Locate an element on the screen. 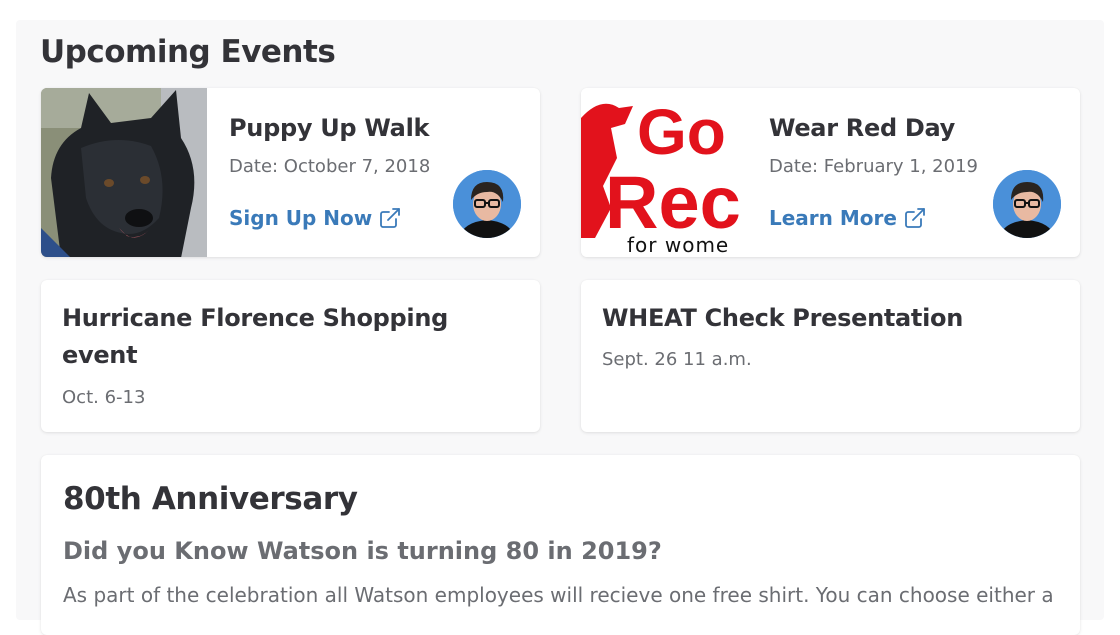 This screenshot has height=635, width=1120. event-date: Oct. 6-13 is located at coordinates (104, 397).